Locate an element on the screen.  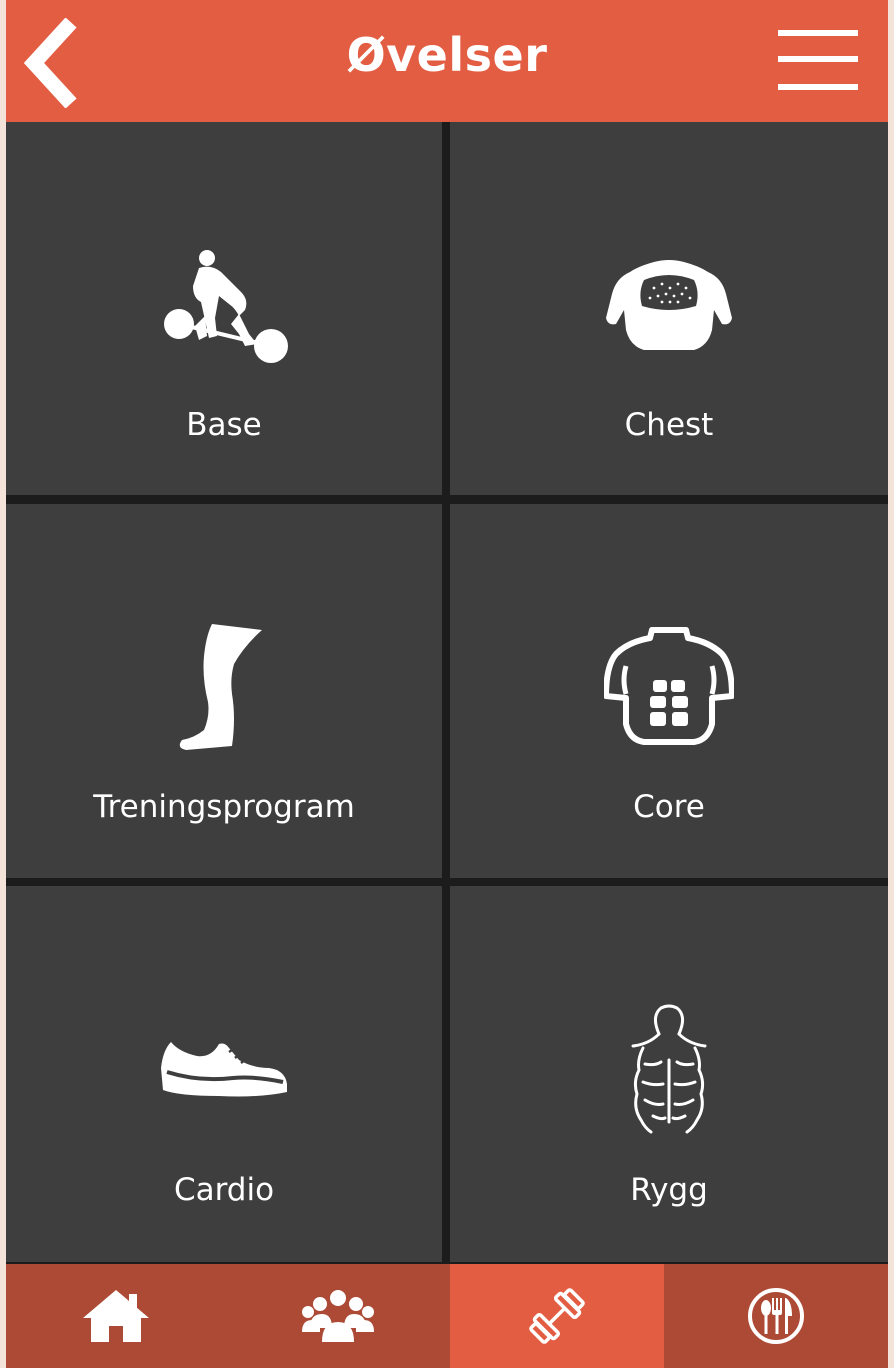
leg-icon is located at coordinates (220, 687).